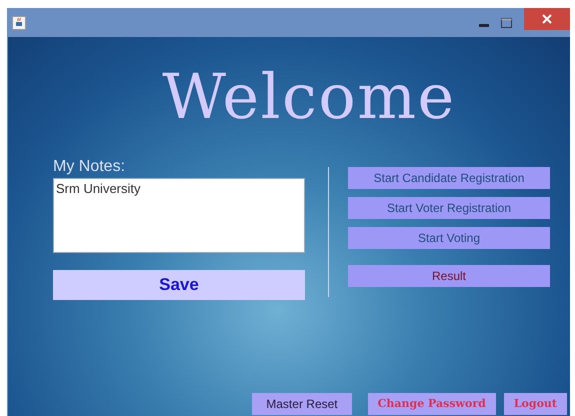 The image size is (575, 416). Describe the element at coordinates (449, 178) in the screenshot. I see `action-button: Start Candidate Registration` at that location.